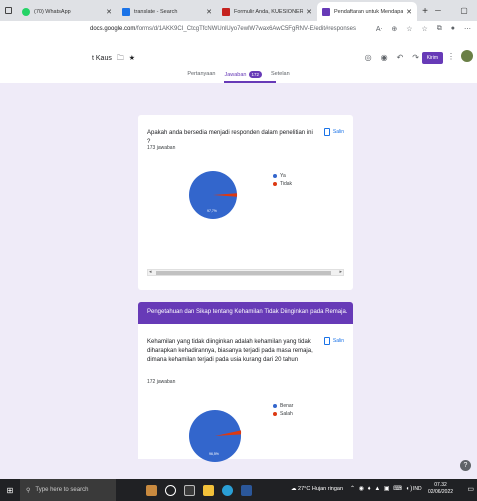 Image resolution: width=477 pixels, height=501 pixels. What do you see at coordinates (189, 490) in the screenshot?
I see `file-explorer-icon` at bounding box center [189, 490].